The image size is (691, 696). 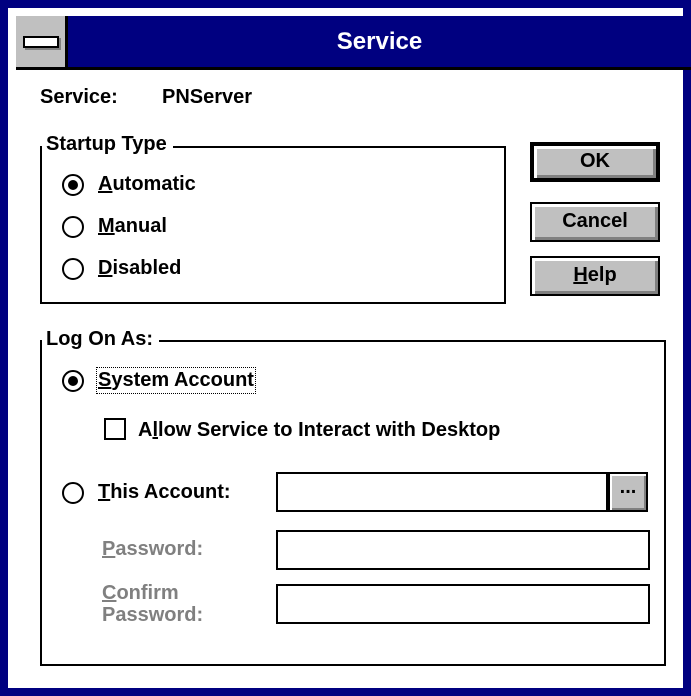 I want to click on ok-button: OK, so click(x=595, y=162).